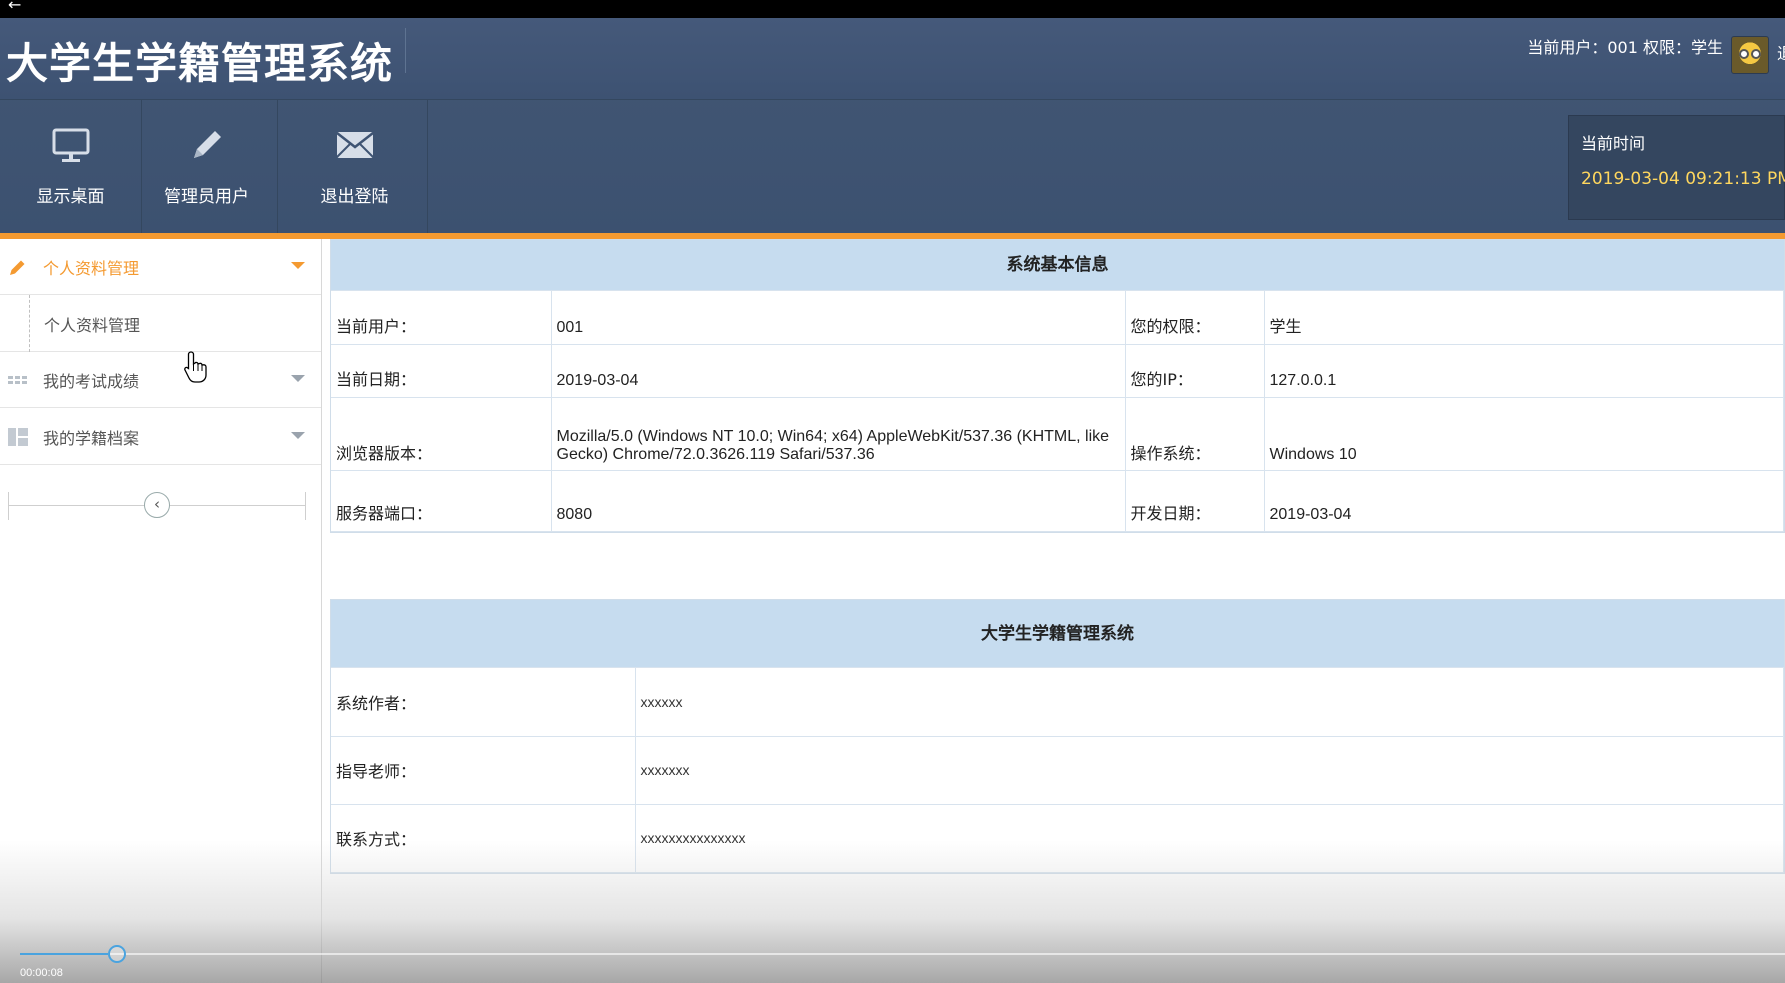 The height and width of the screenshot is (983, 1785). I want to click on value-author: xxxxxx, so click(1209, 702).